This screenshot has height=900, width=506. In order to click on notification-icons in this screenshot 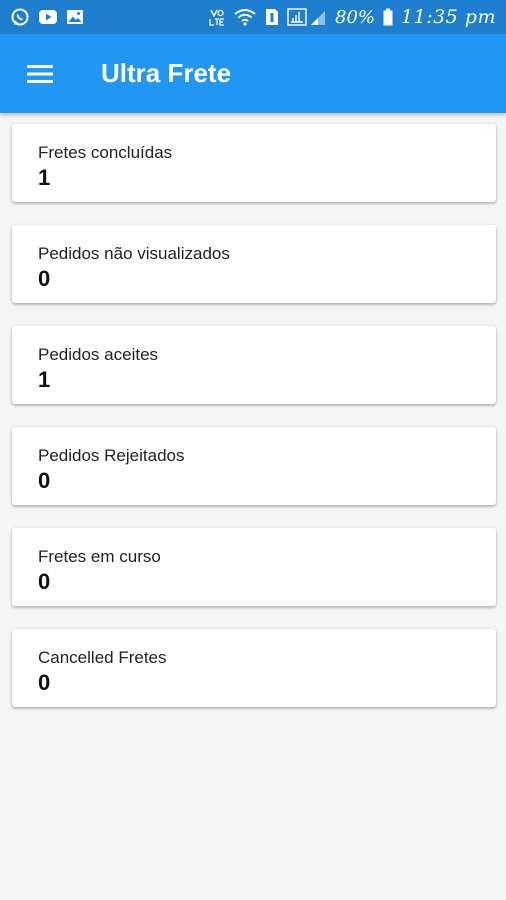, I will do `click(47, 17)`.